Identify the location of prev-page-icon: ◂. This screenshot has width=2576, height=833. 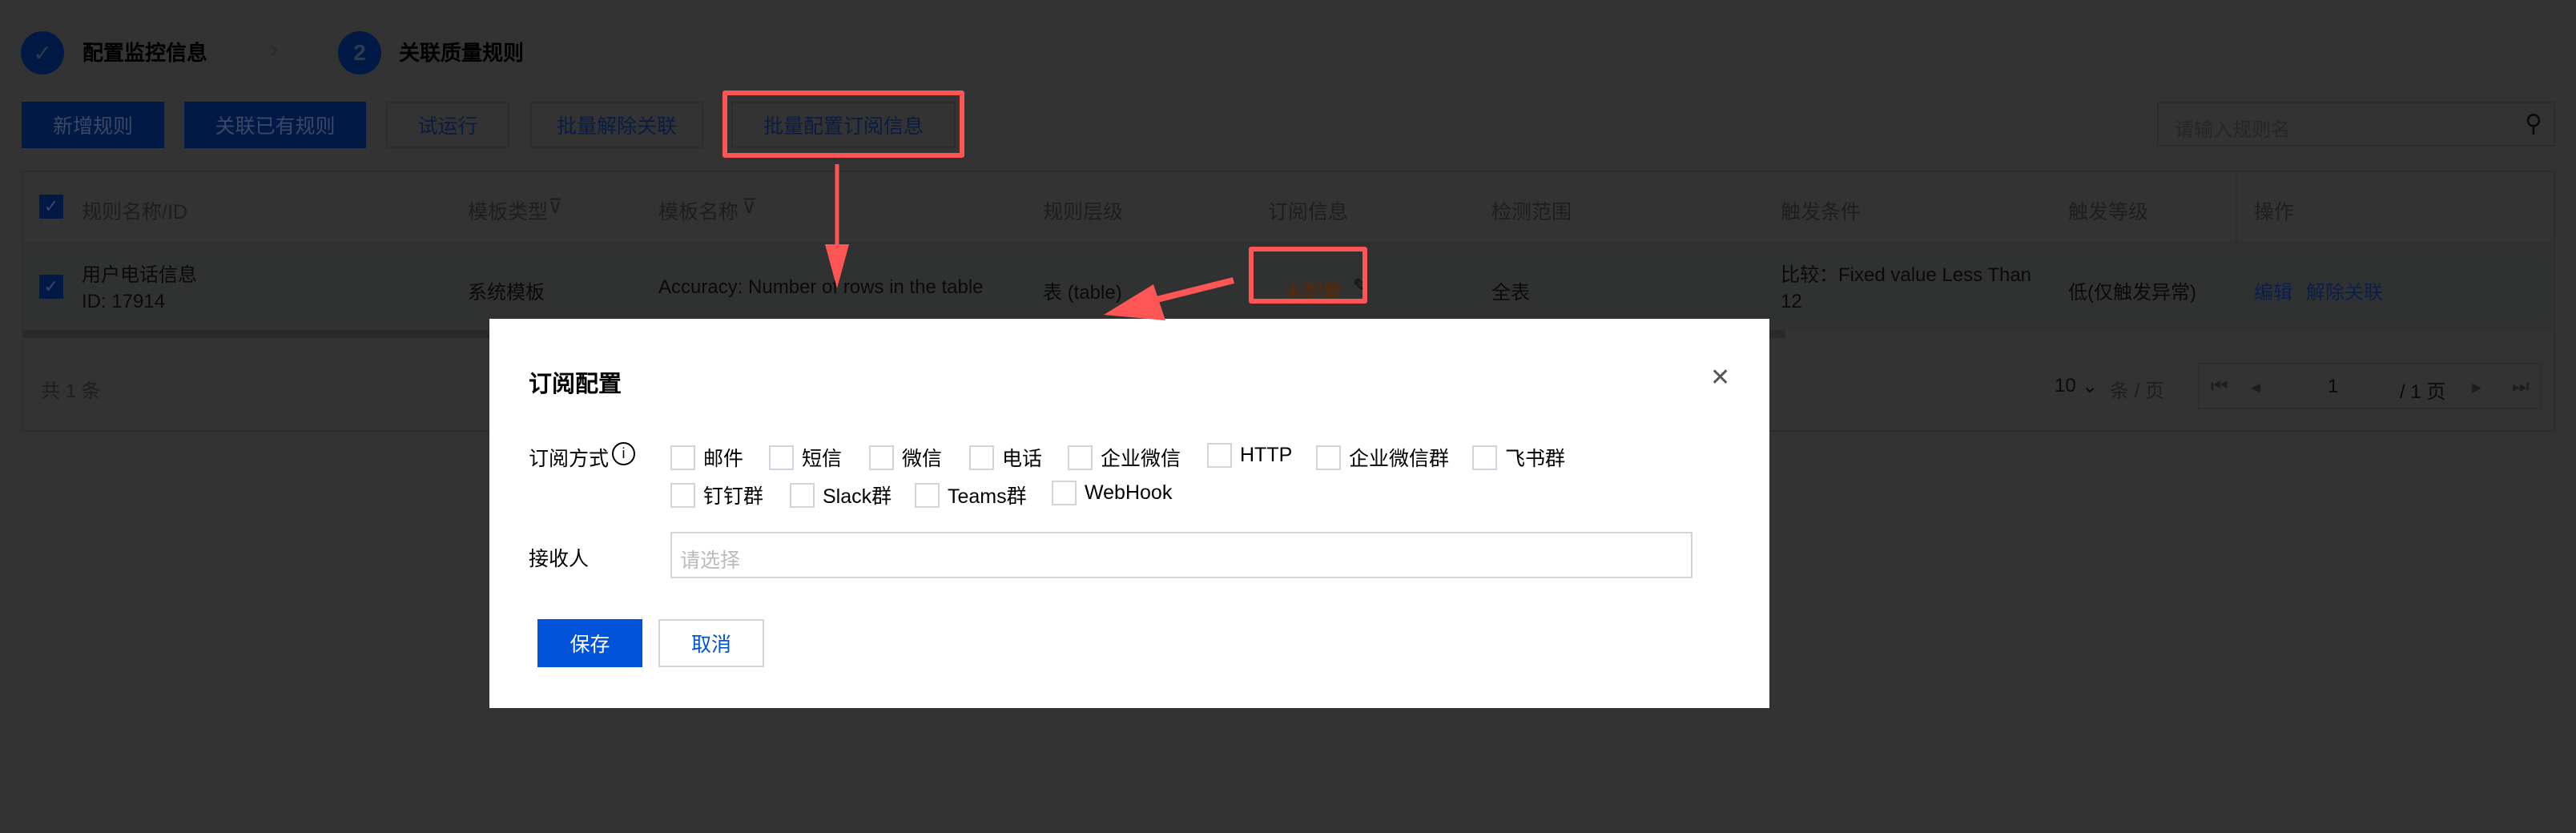
(2256, 387).